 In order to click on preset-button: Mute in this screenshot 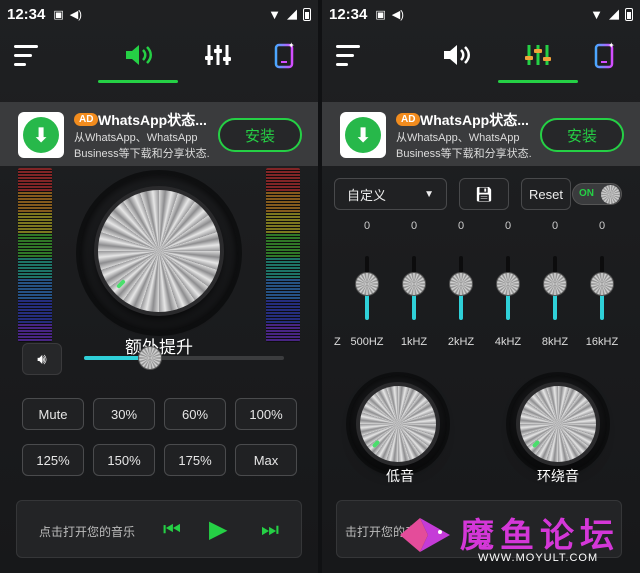, I will do `click(53, 414)`.